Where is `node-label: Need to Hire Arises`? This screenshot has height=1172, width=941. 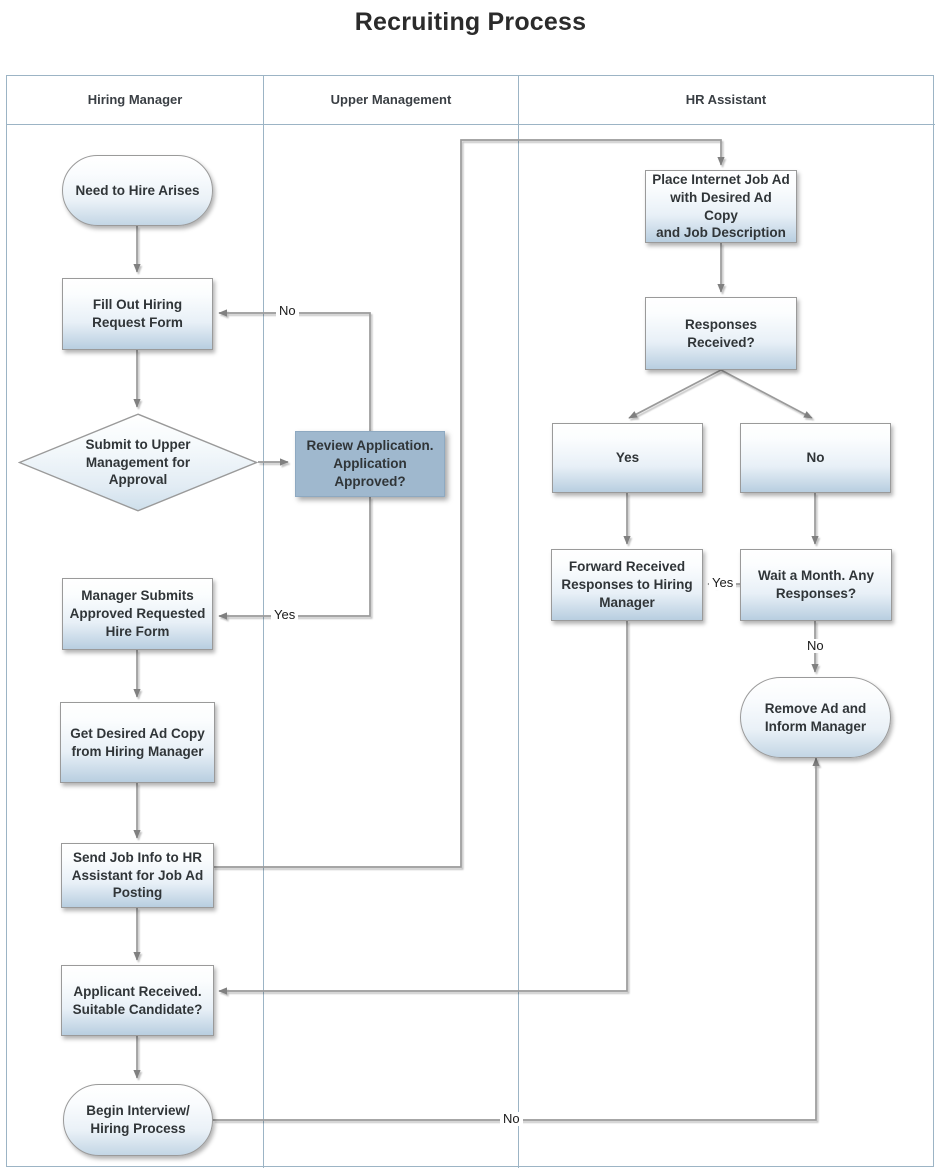 node-label: Need to Hire Arises is located at coordinates (137, 190).